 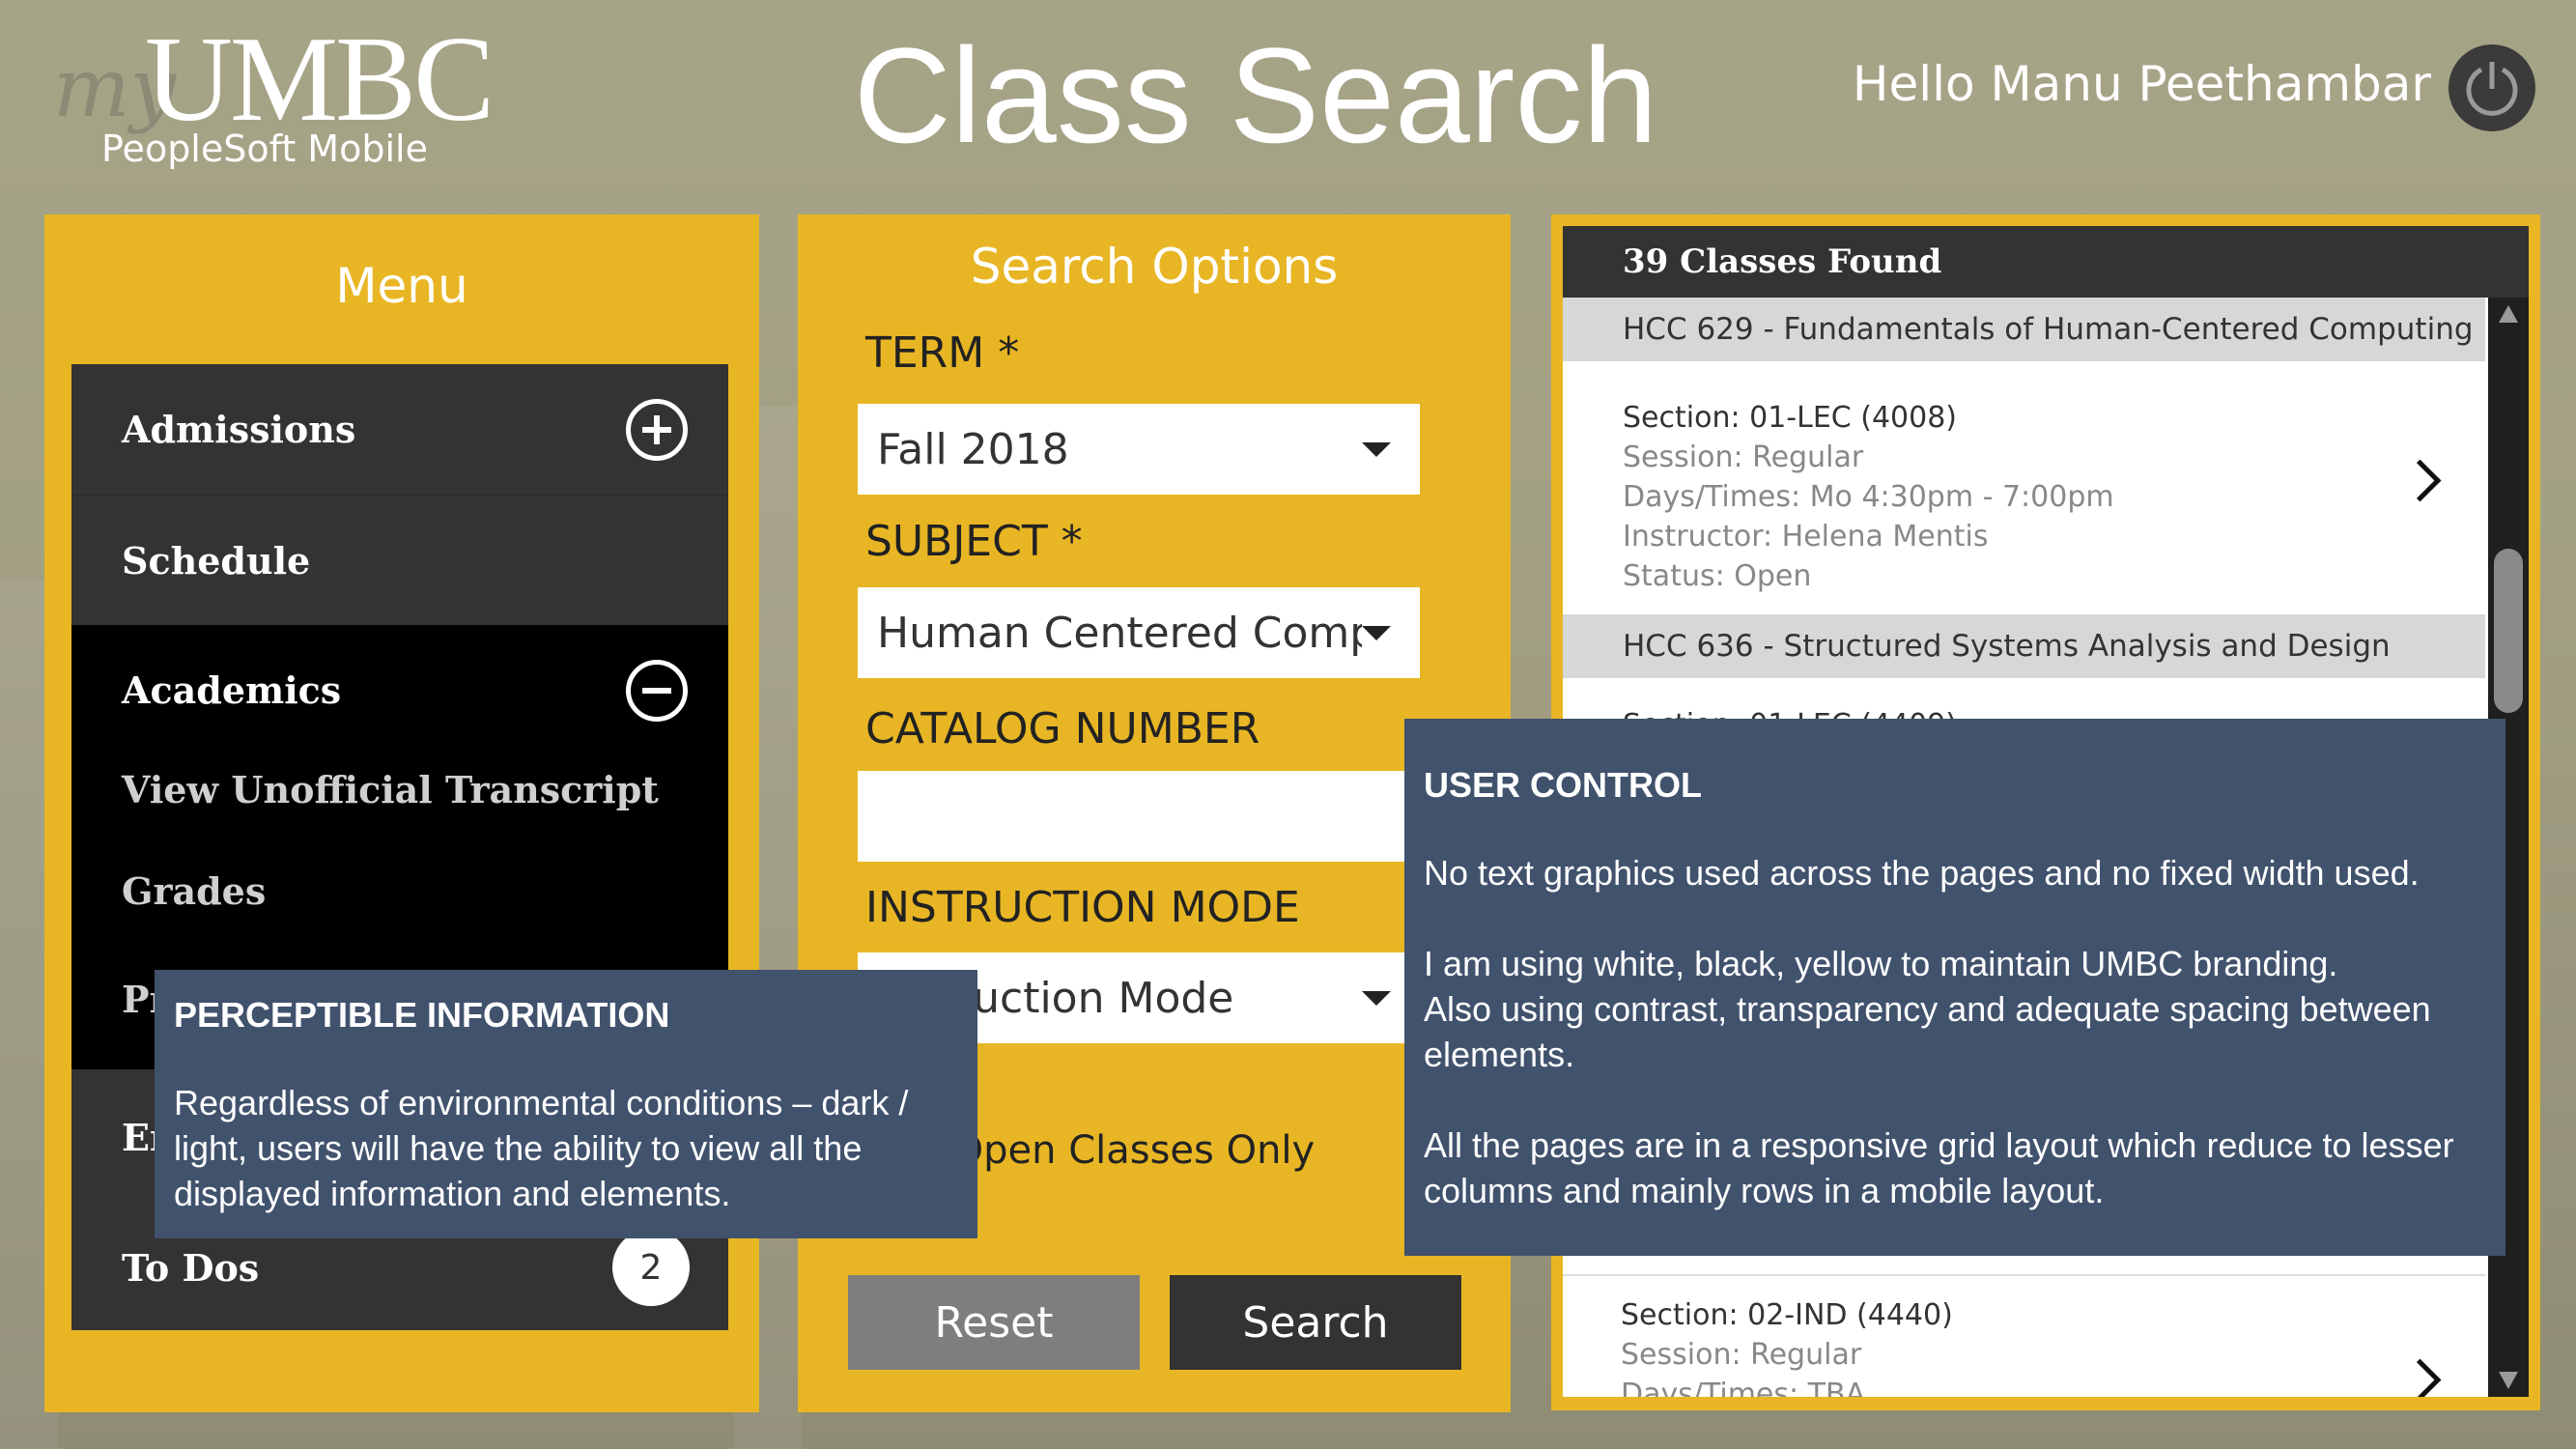 I want to click on logout-button, so click(x=2492, y=87).